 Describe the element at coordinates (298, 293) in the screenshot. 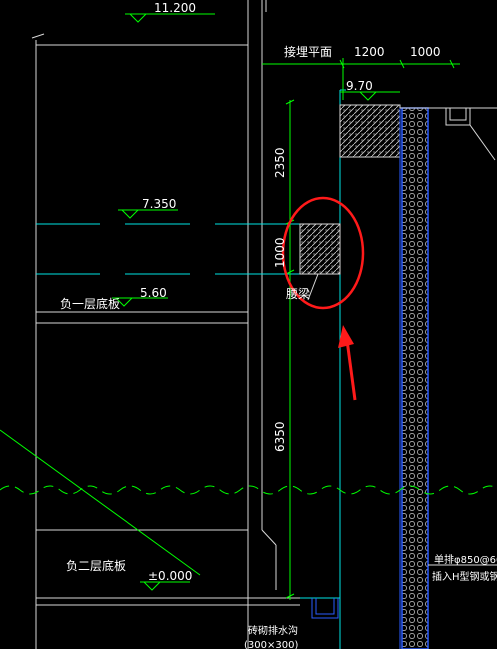

I see `beam-label: 腰梁` at that location.